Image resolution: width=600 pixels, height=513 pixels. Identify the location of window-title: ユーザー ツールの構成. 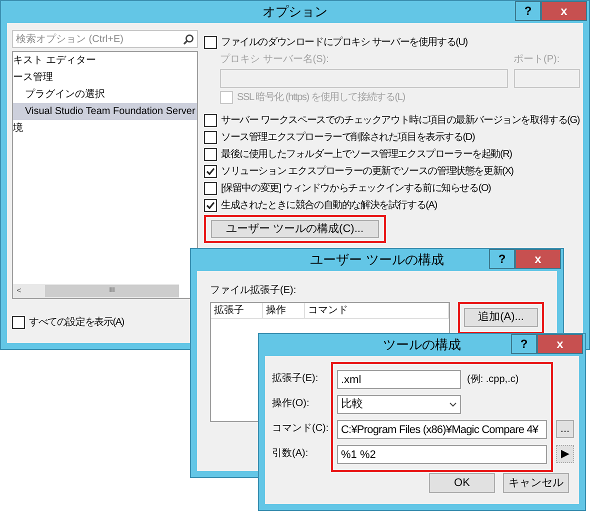
(377, 260).